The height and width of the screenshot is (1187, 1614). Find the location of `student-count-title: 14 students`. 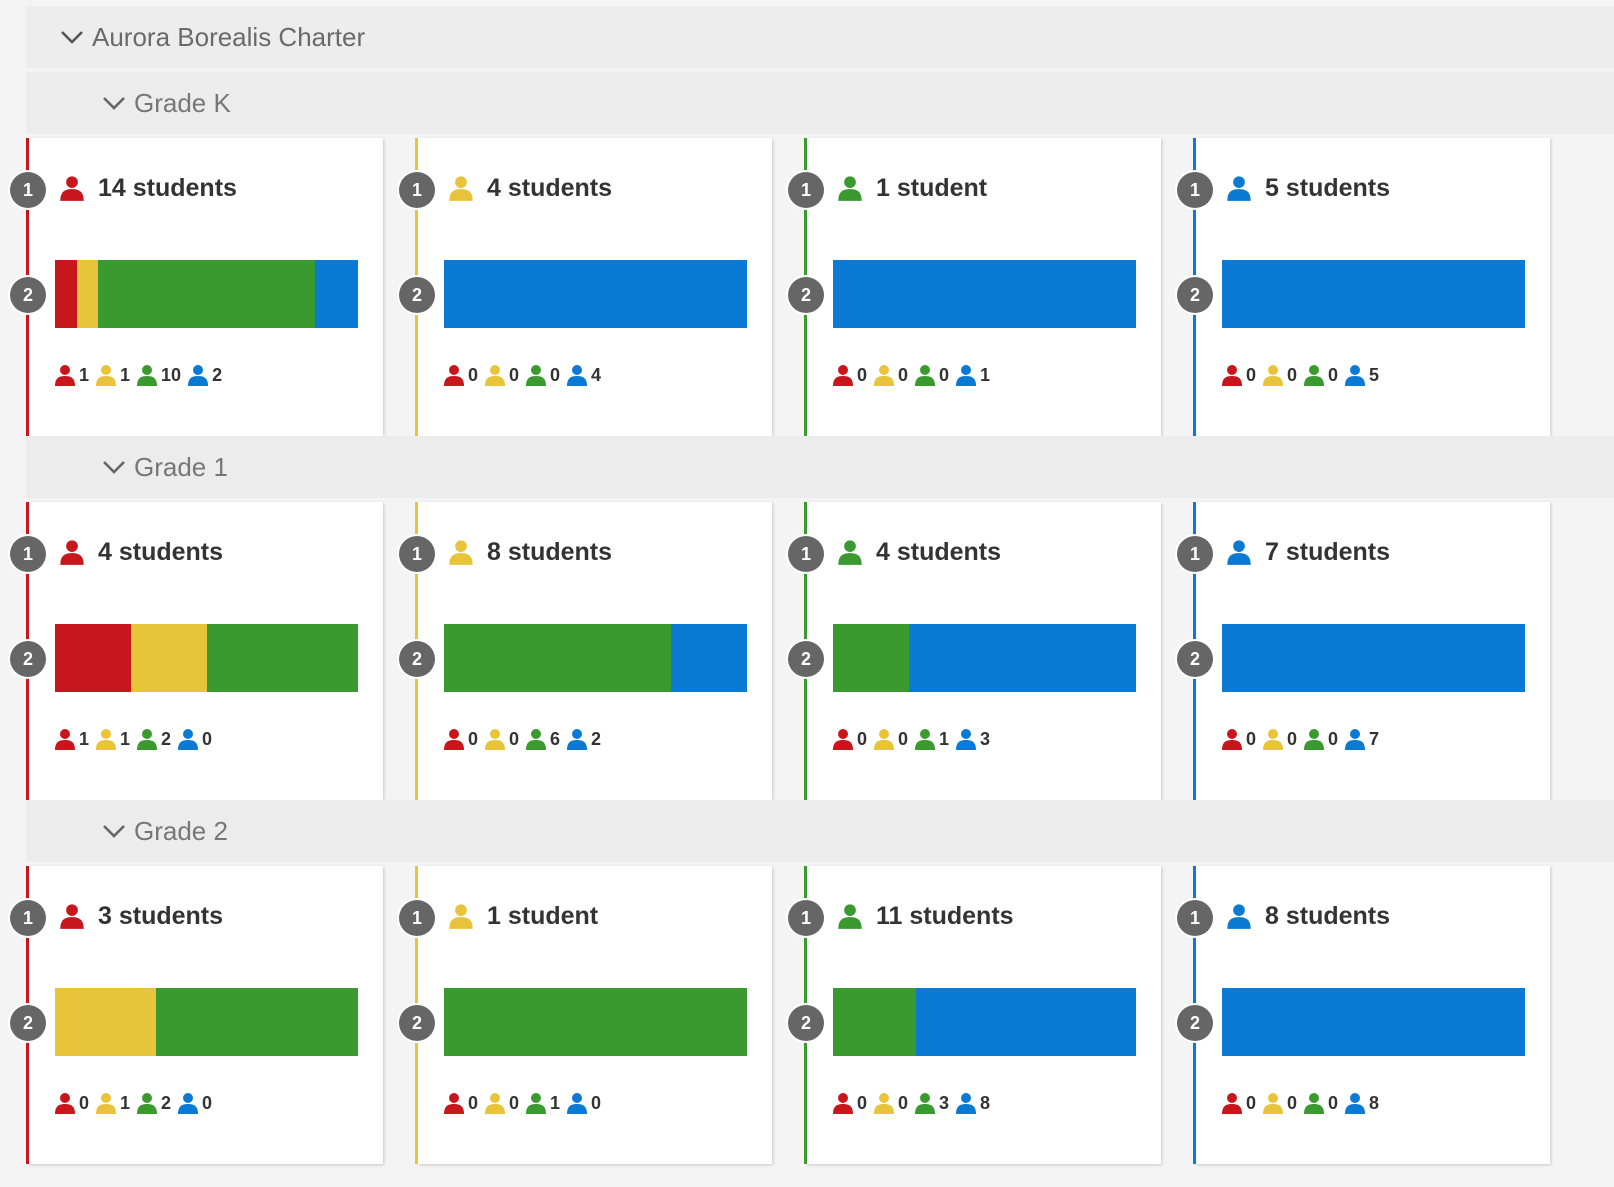

student-count-title: 14 students is located at coordinates (167, 188).